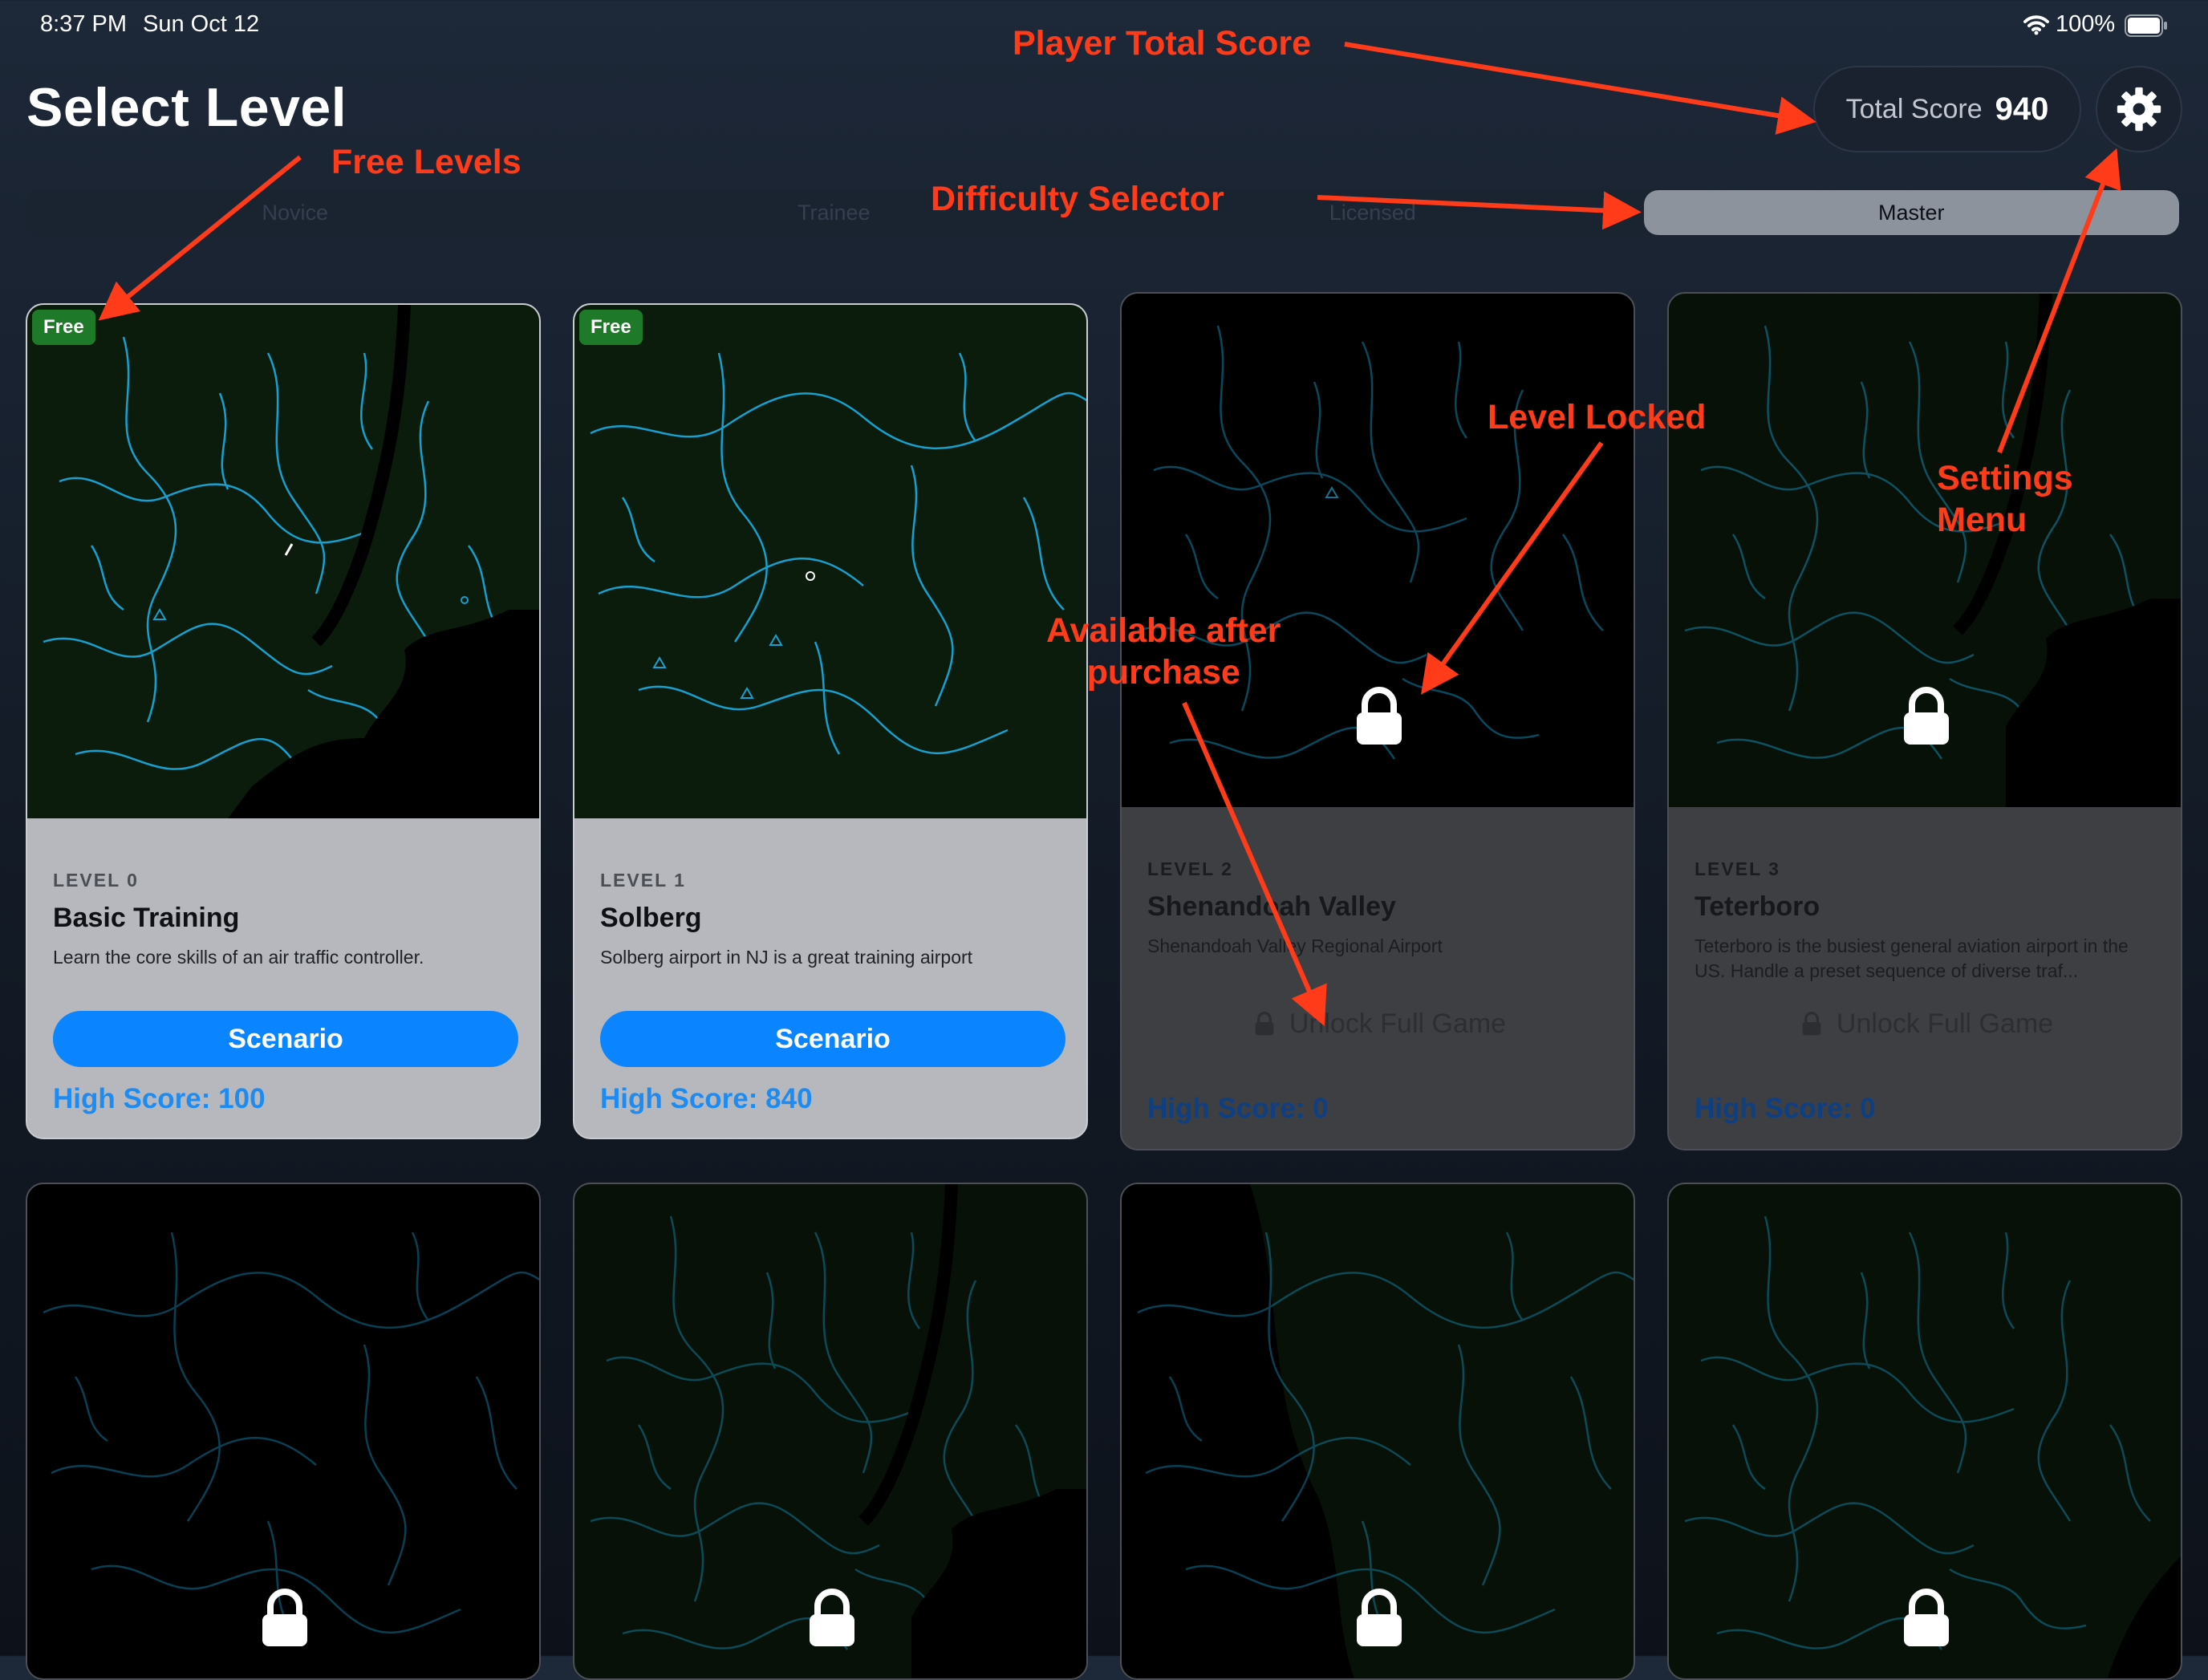 This screenshot has height=1680, width=2208. What do you see at coordinates (201, 24) in the screenshot?
I see `status-date: Sun Oct 12` at bounding box center [201, 24].